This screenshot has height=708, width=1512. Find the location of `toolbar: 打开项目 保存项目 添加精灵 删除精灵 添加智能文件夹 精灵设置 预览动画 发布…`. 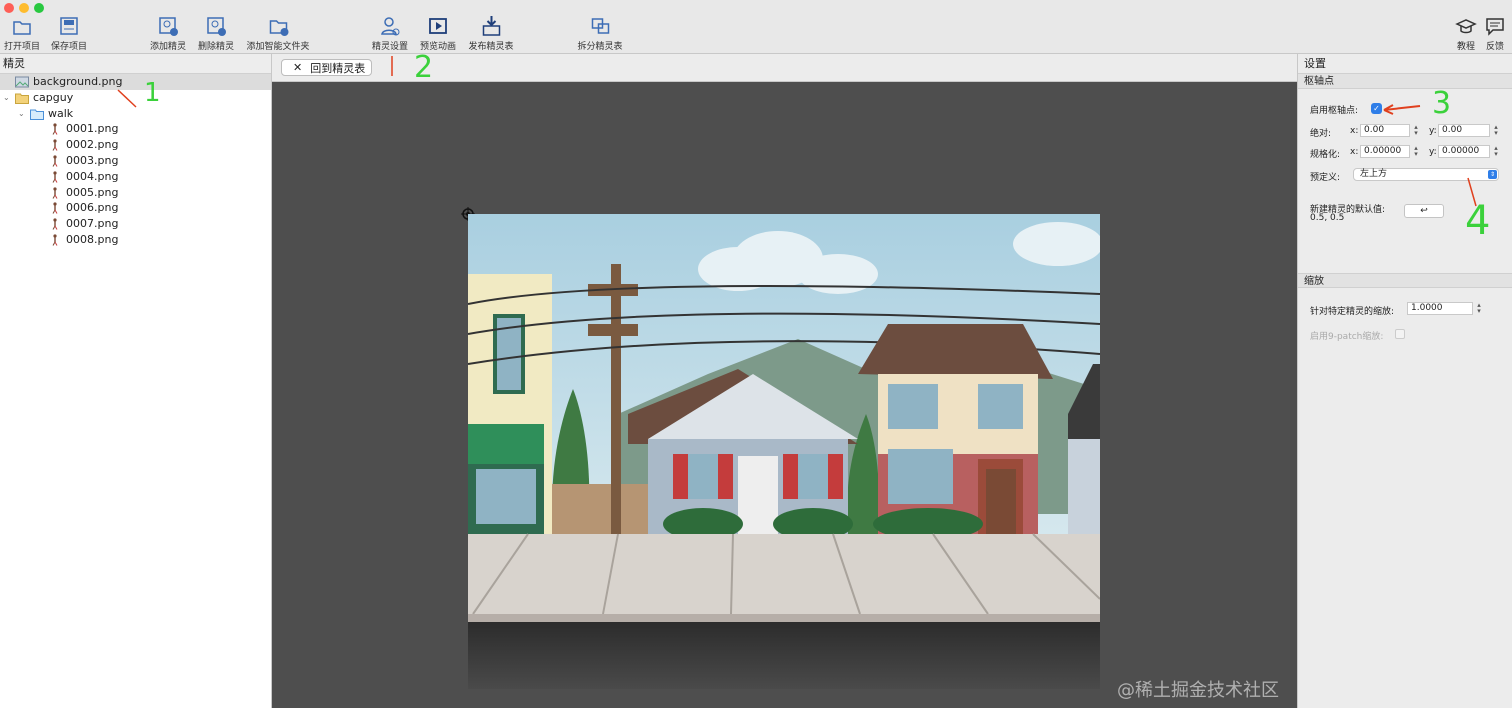

toolbar: 打开项目 保存项目 添加精灵 删除精灵 添加智能文件夹 精灵设置 预览动画 发布… is located at coordinates (756, 27).